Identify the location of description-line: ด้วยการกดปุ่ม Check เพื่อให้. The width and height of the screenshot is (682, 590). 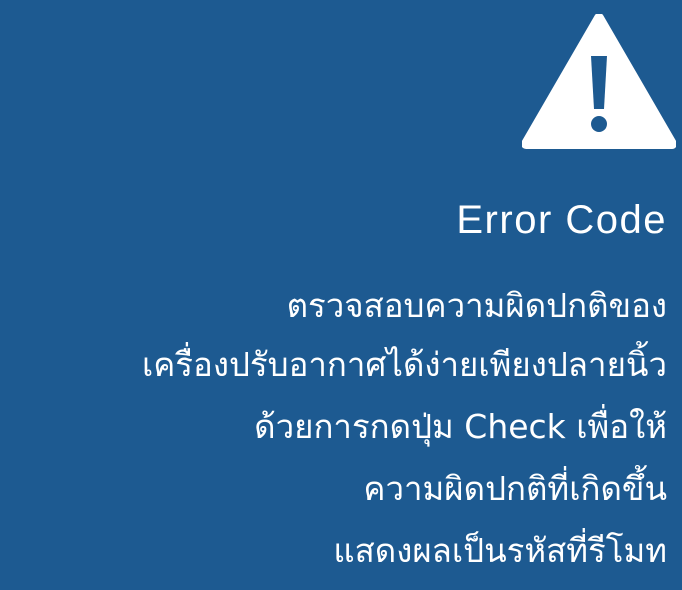
(460, 426).